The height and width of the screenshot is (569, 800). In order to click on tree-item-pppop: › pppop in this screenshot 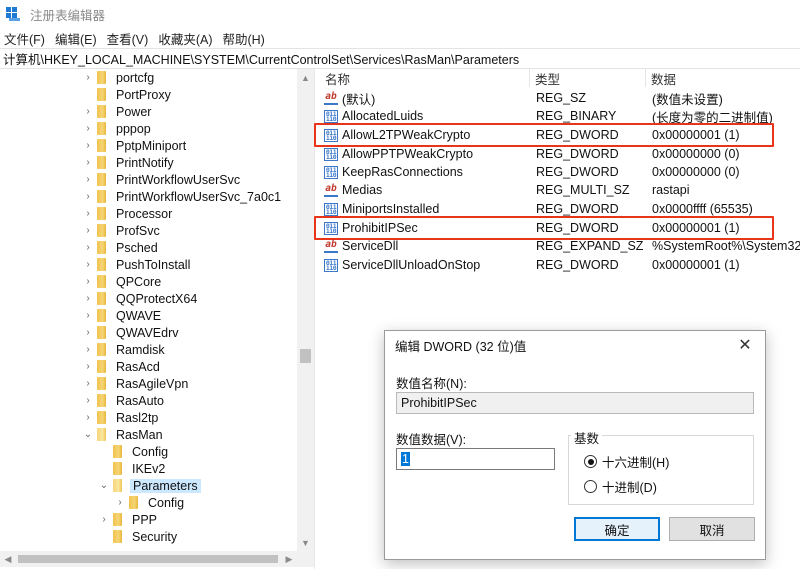, I will do `click(118, 128)`.